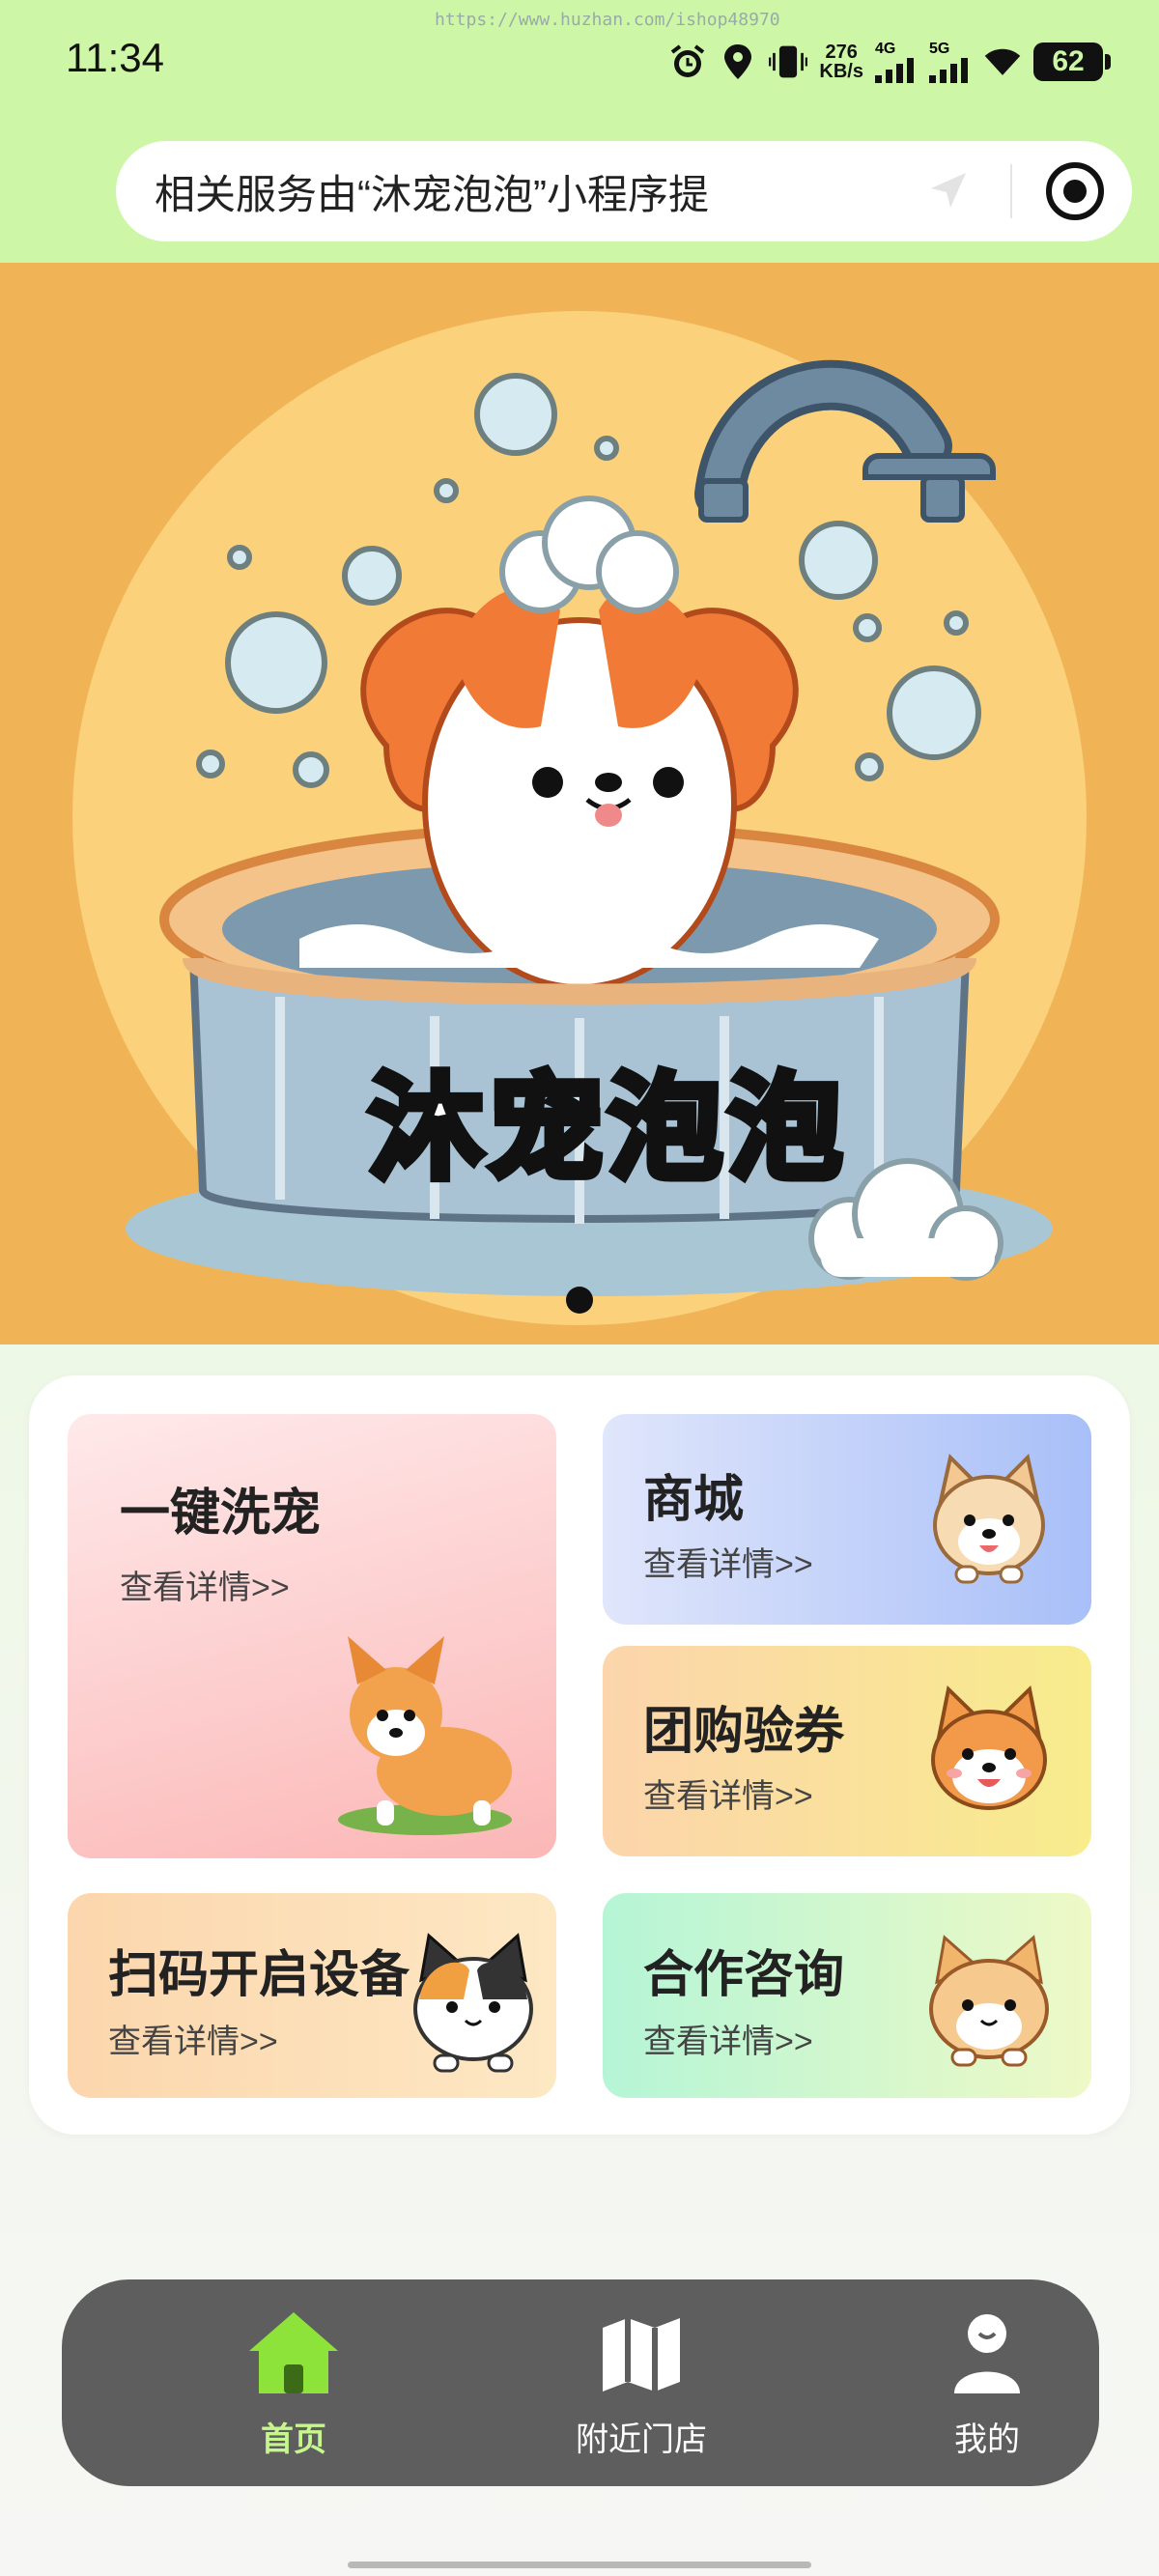  Describe the element at coordinates (221, 1514) in the screenshot. I see `card-title: 一键洗宠` at that location.